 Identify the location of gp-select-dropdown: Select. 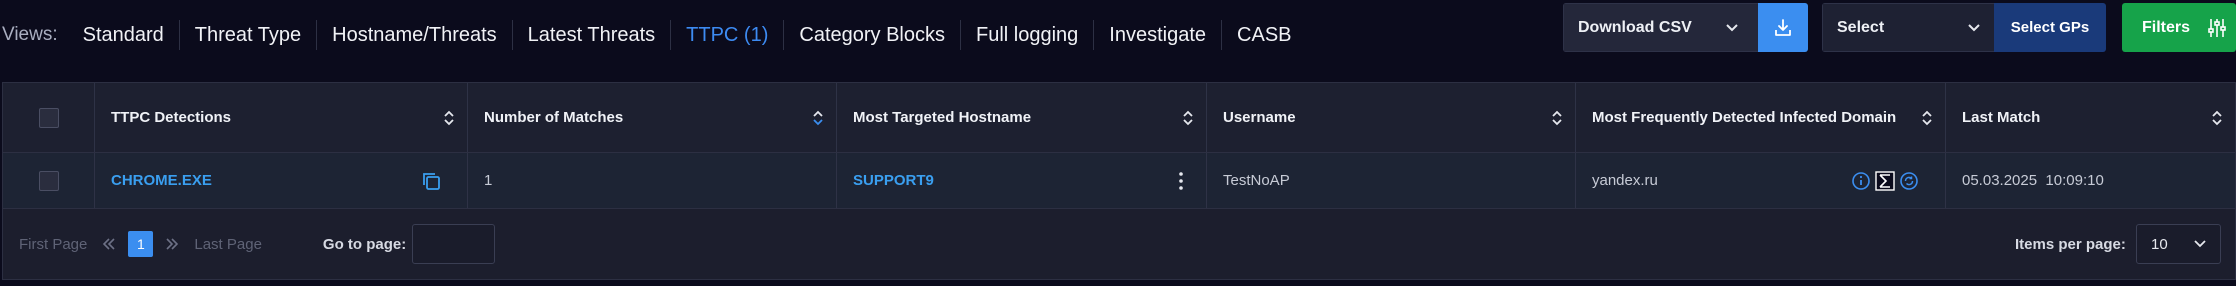
(1908, 27).